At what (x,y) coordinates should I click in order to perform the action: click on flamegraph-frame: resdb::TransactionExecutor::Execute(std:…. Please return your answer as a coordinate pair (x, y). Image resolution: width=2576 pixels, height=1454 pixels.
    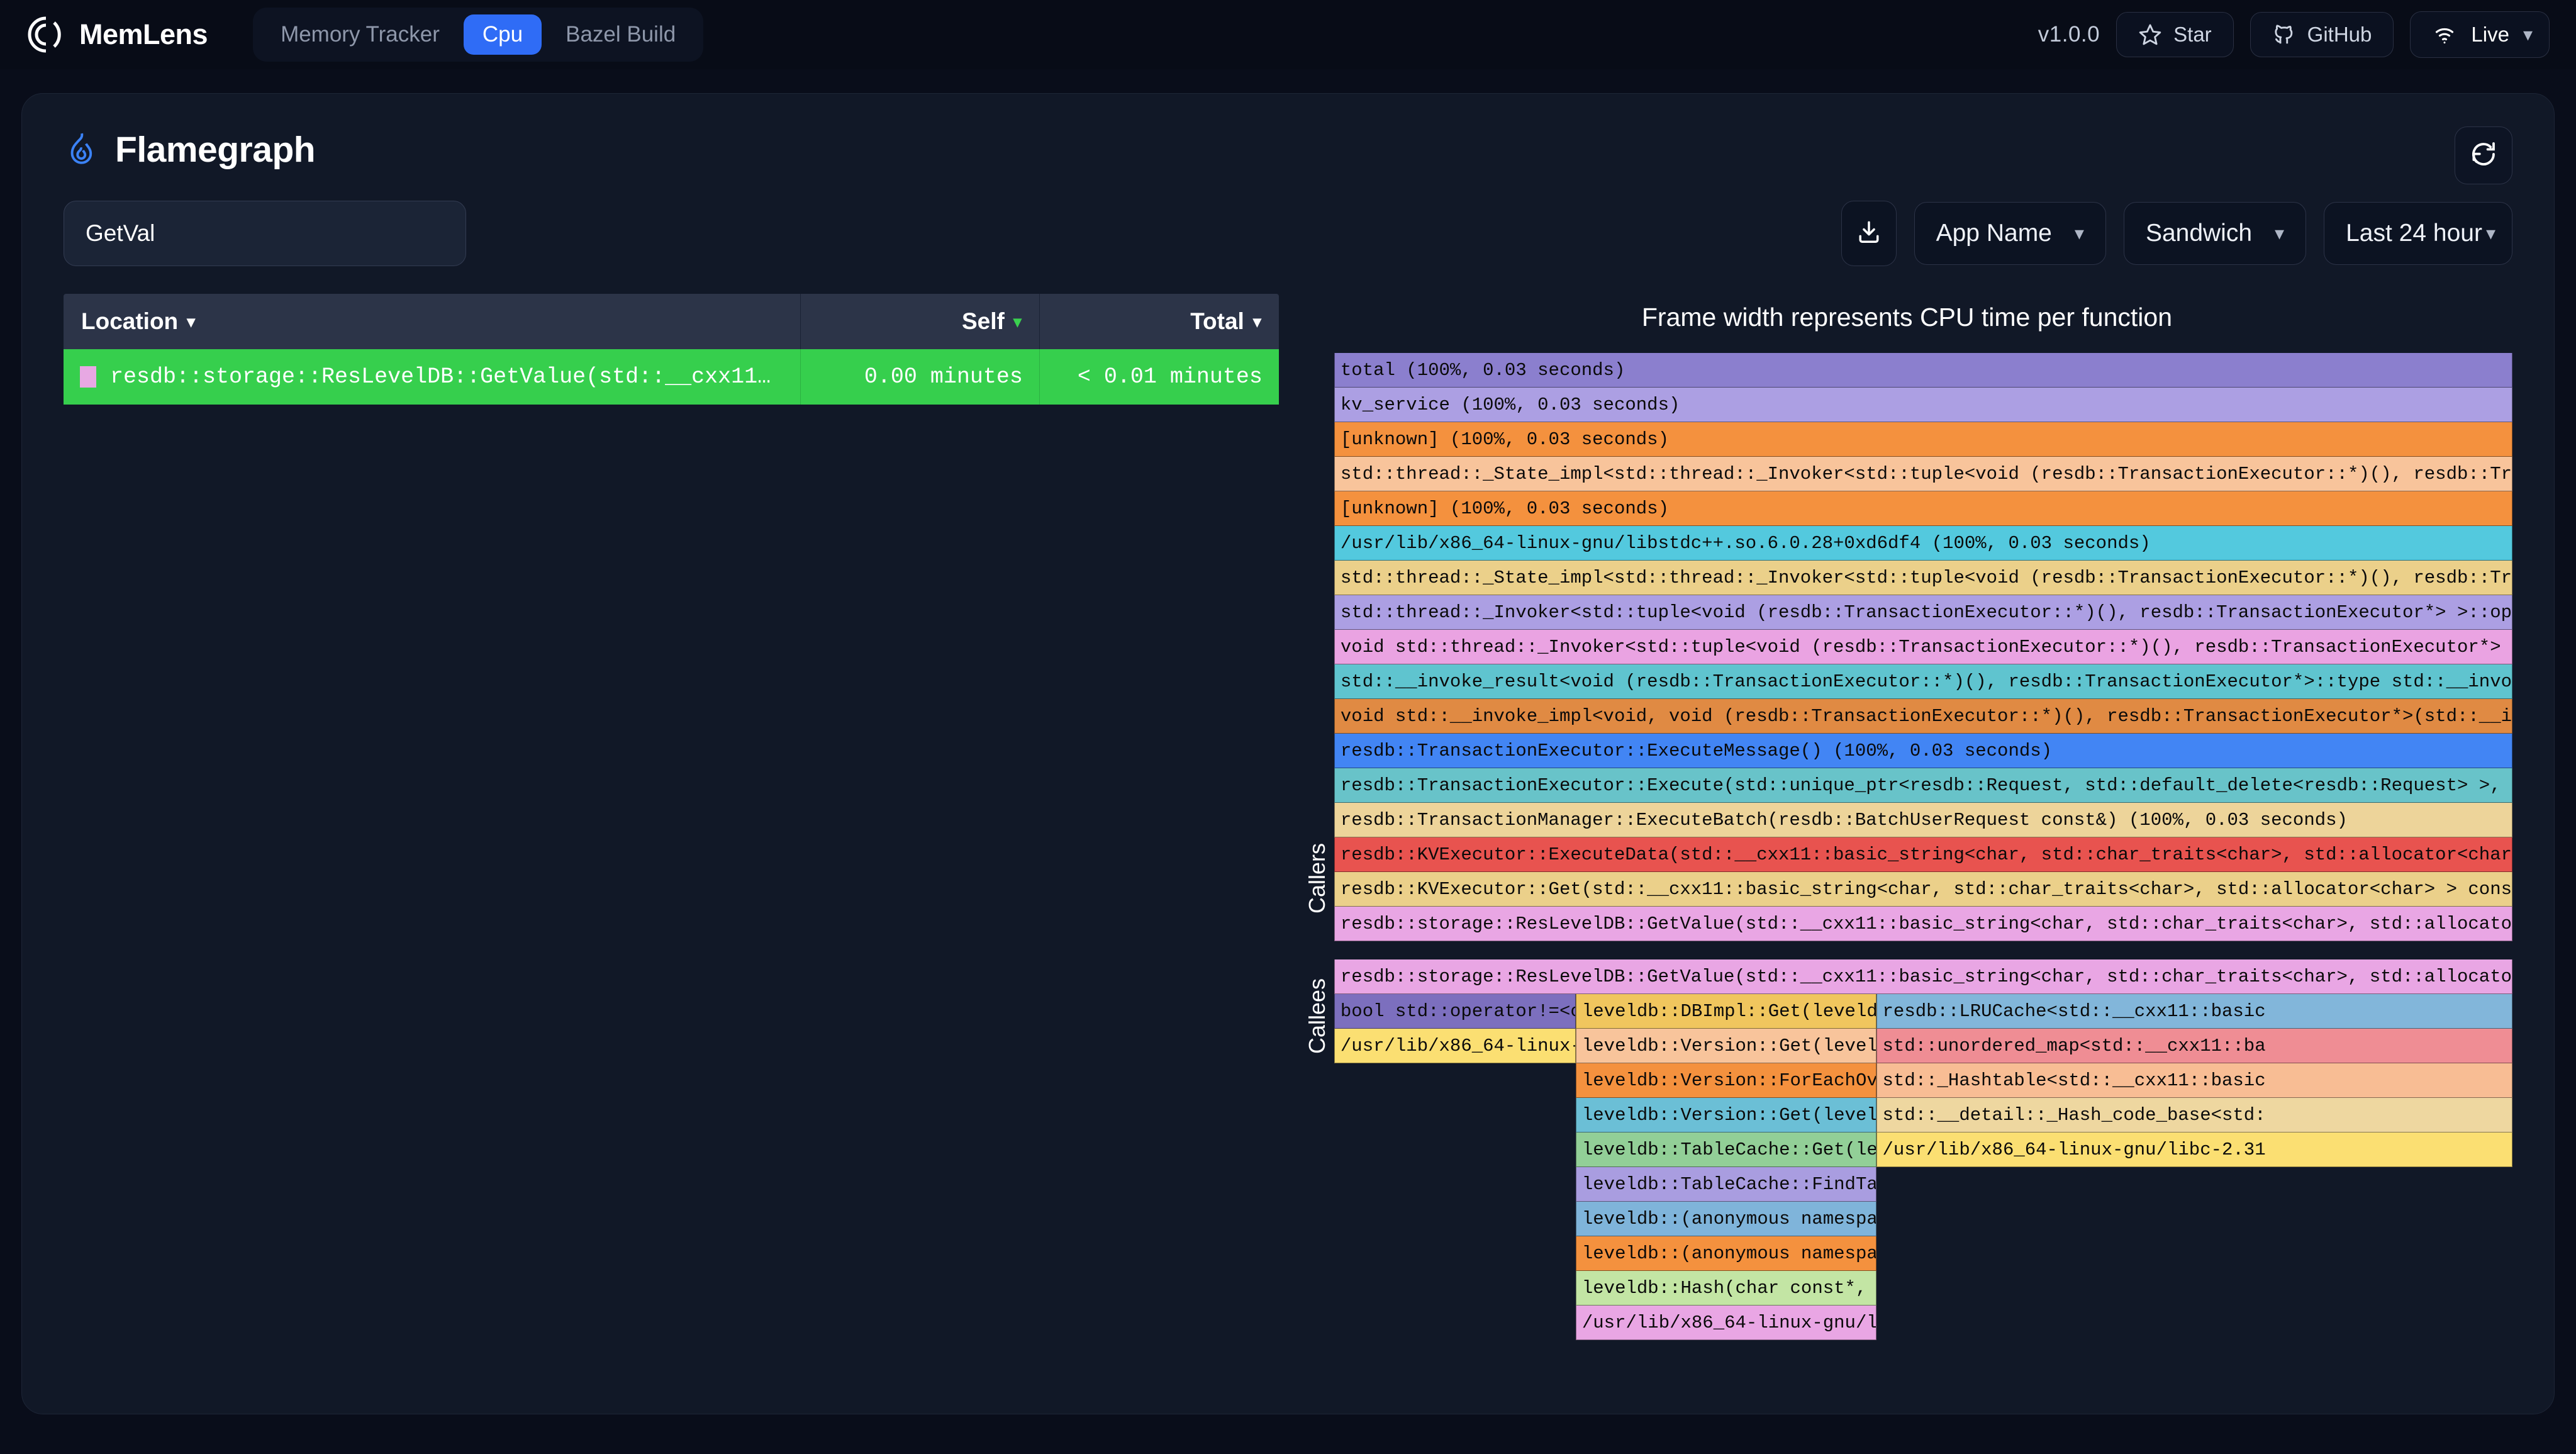
    Looking at the image, I should click on (1923, 785).